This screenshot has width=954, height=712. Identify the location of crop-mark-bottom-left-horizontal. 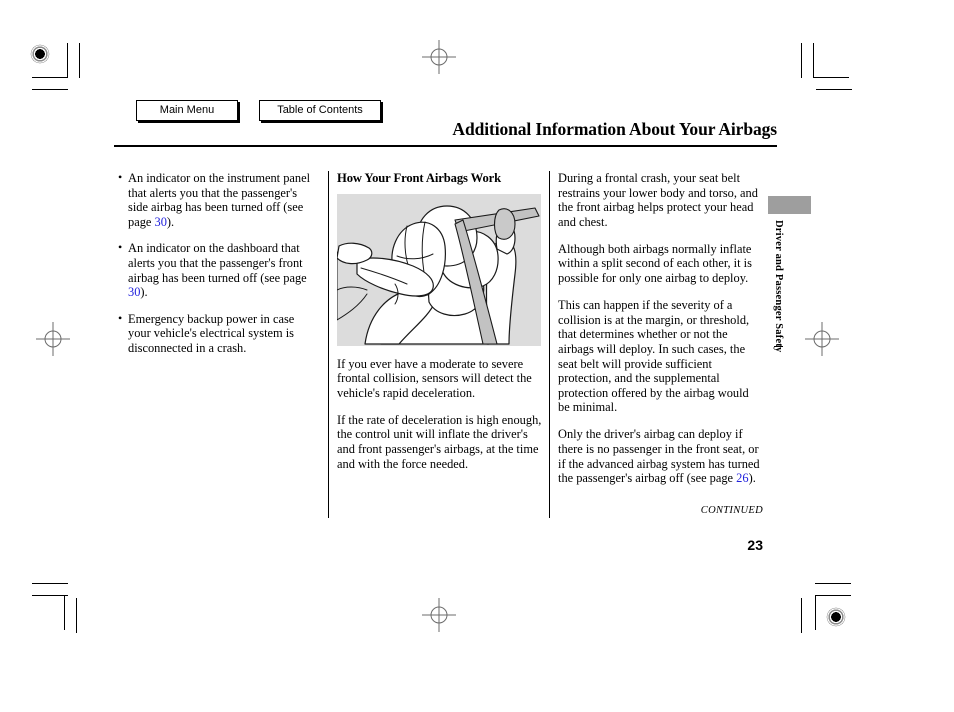
(50, 595).